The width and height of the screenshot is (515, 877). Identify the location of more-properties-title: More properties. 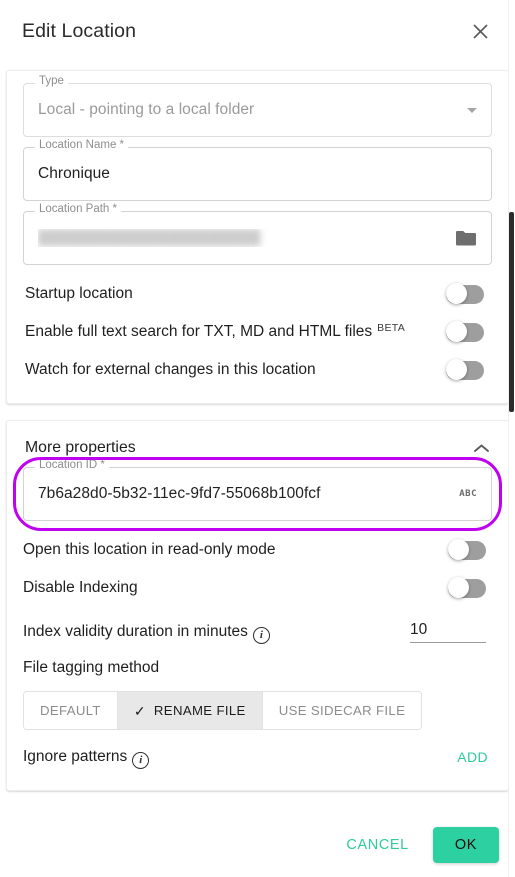
(80, 447).